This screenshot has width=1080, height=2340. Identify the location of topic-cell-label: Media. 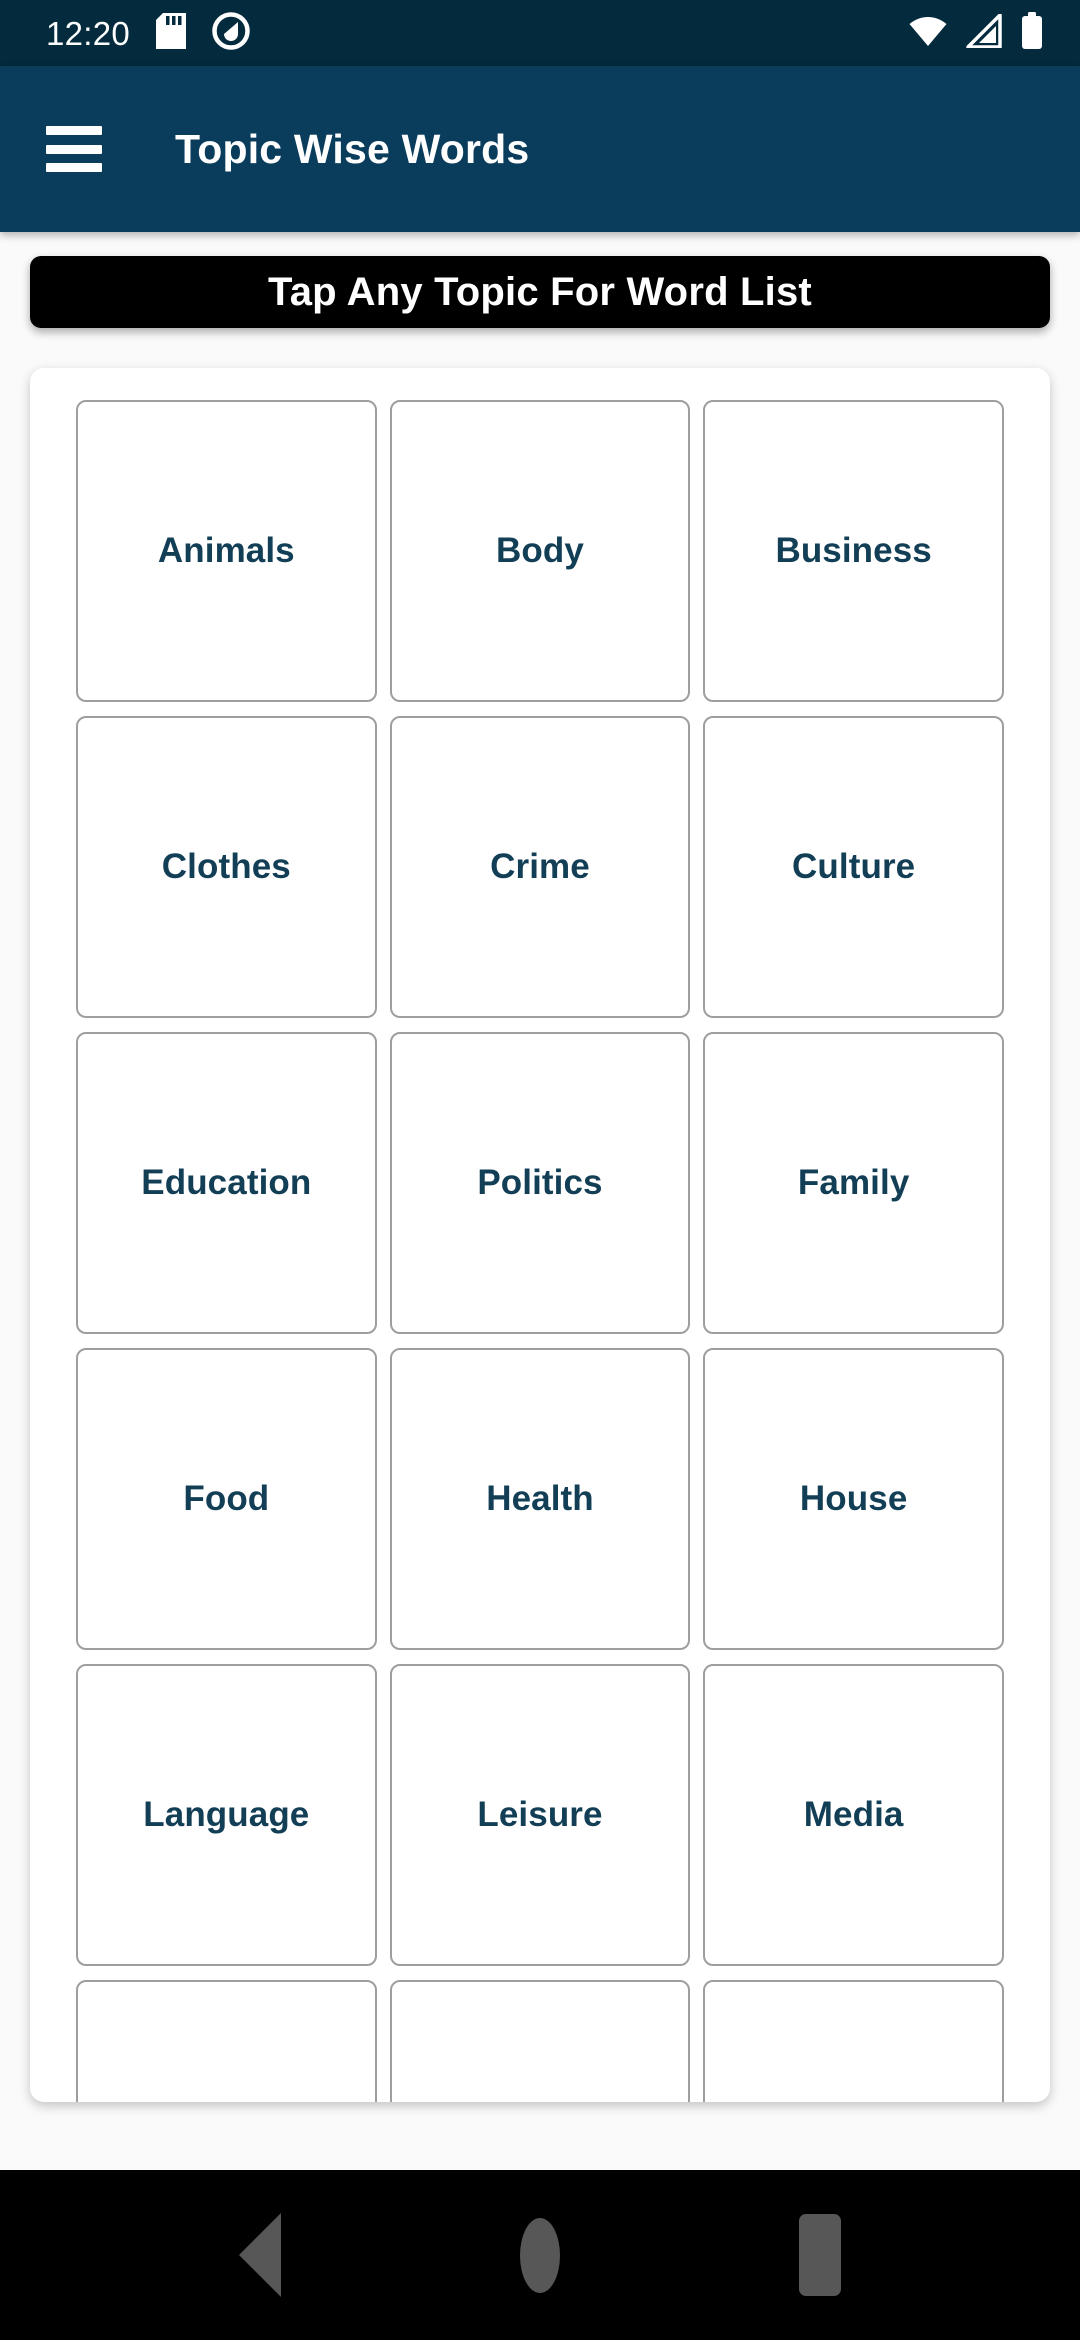
(853, 1814).